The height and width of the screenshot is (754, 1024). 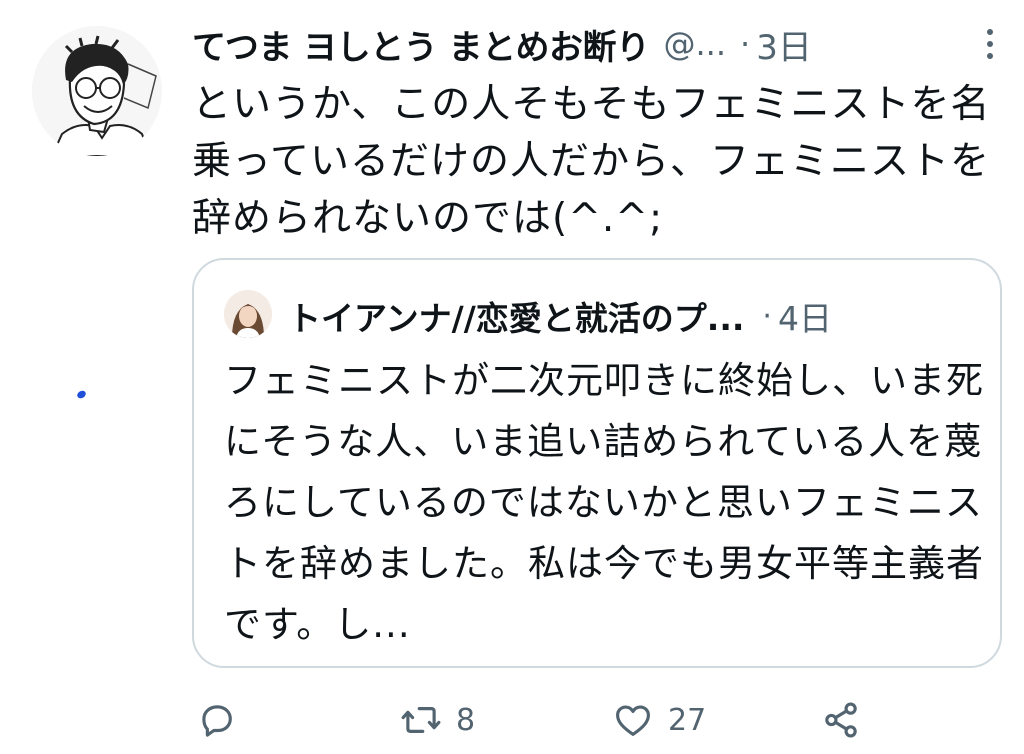 What do you see at coordinates (532, 720) in the screenshot?
I see `tweet-actions: 8 27` at bounding box center [532, 720].